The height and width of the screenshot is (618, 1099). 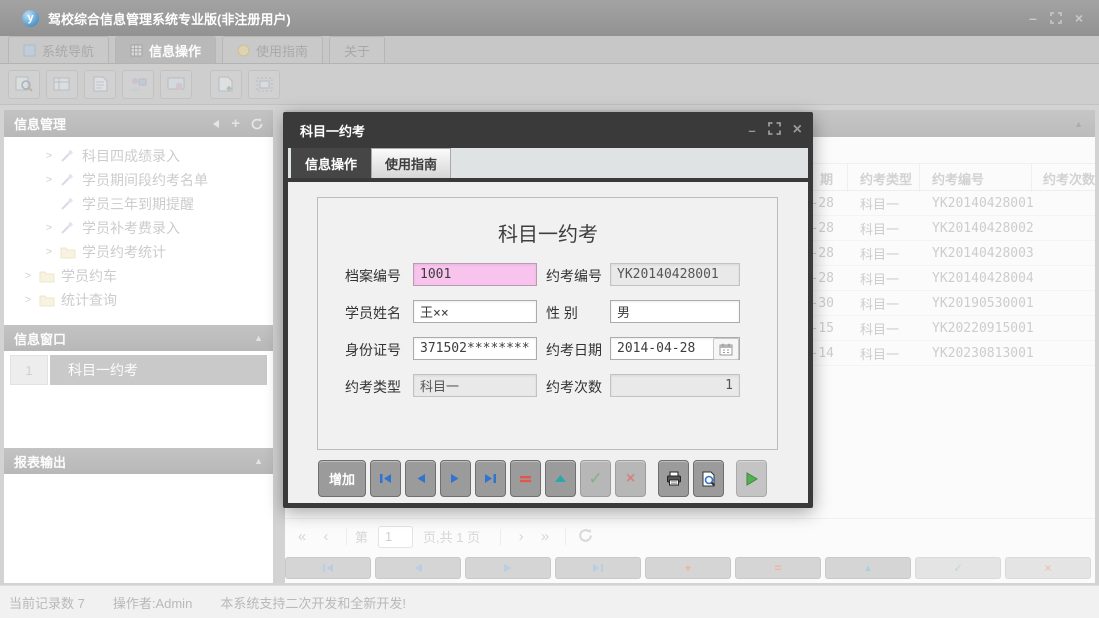 I want to click on grid-first-button, so click(x=328, y=568).